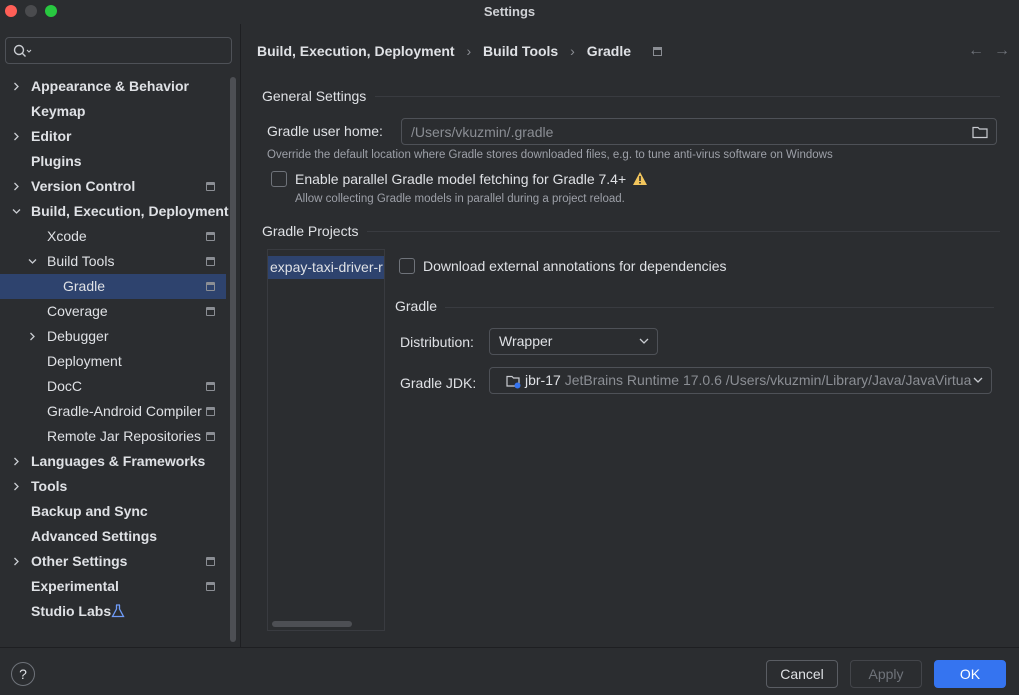 The width and height of the screenshot is (1019, 695). I want to click on sidebar-item-label: DocC, so click(65, 386).